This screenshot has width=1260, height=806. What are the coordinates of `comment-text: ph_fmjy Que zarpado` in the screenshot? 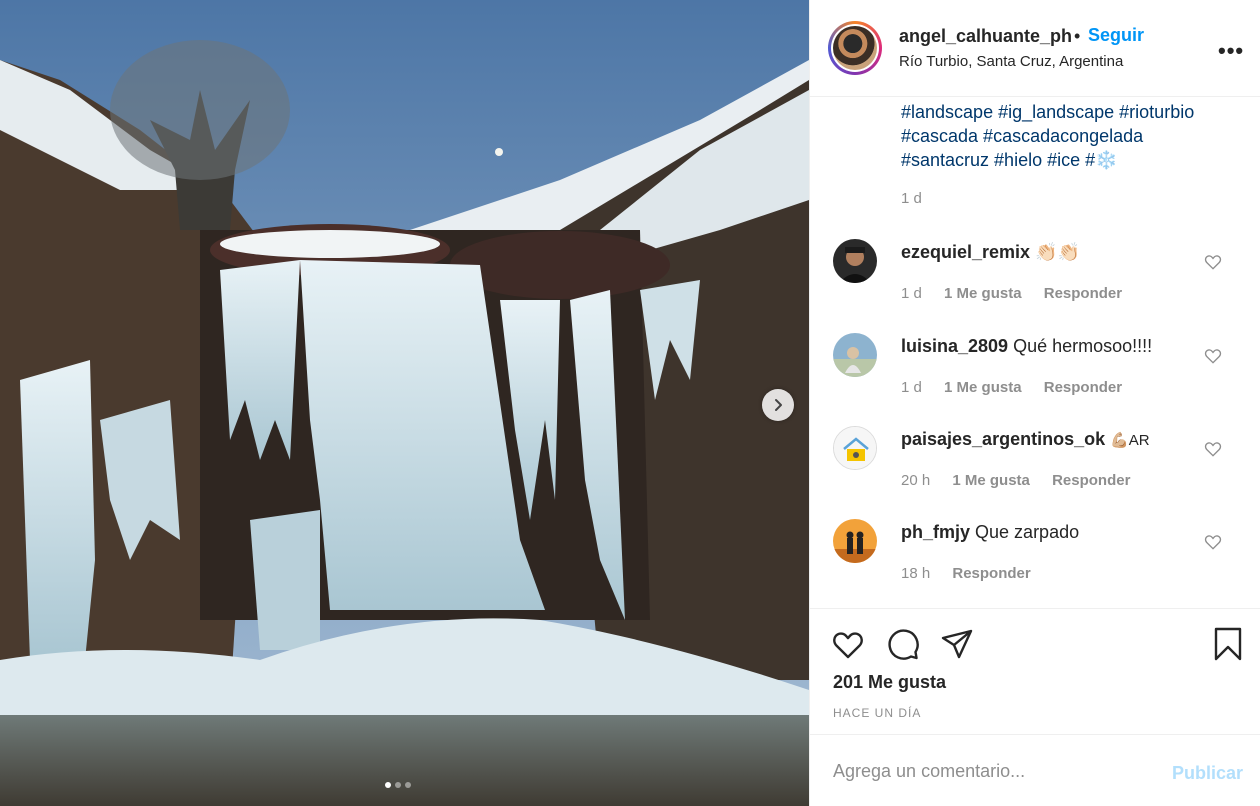 It's located at (990, 532).